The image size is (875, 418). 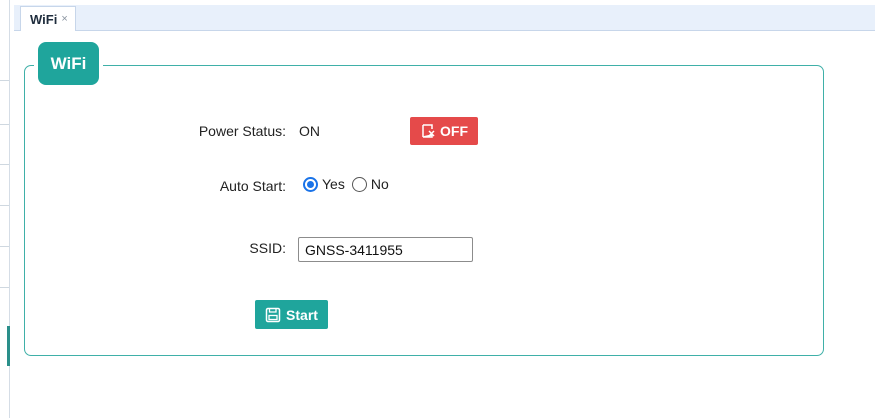 I want to click on start-button: Start, so click(x=291, y=314).